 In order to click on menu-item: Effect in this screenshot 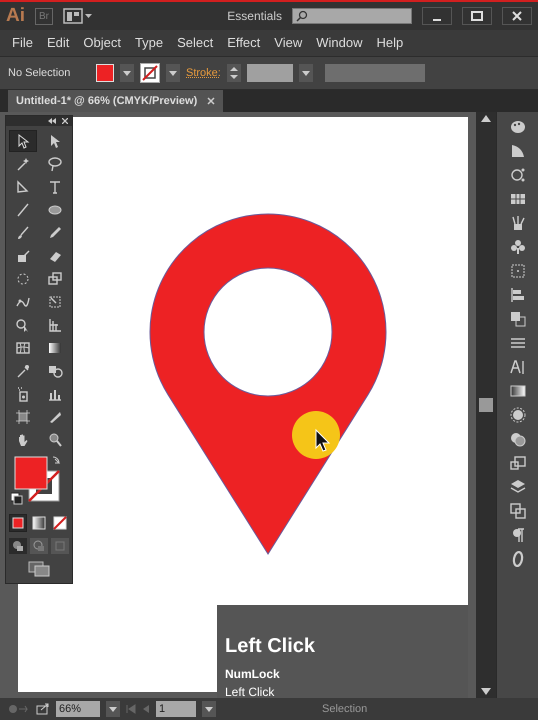, I will do `click(243, 43)`.